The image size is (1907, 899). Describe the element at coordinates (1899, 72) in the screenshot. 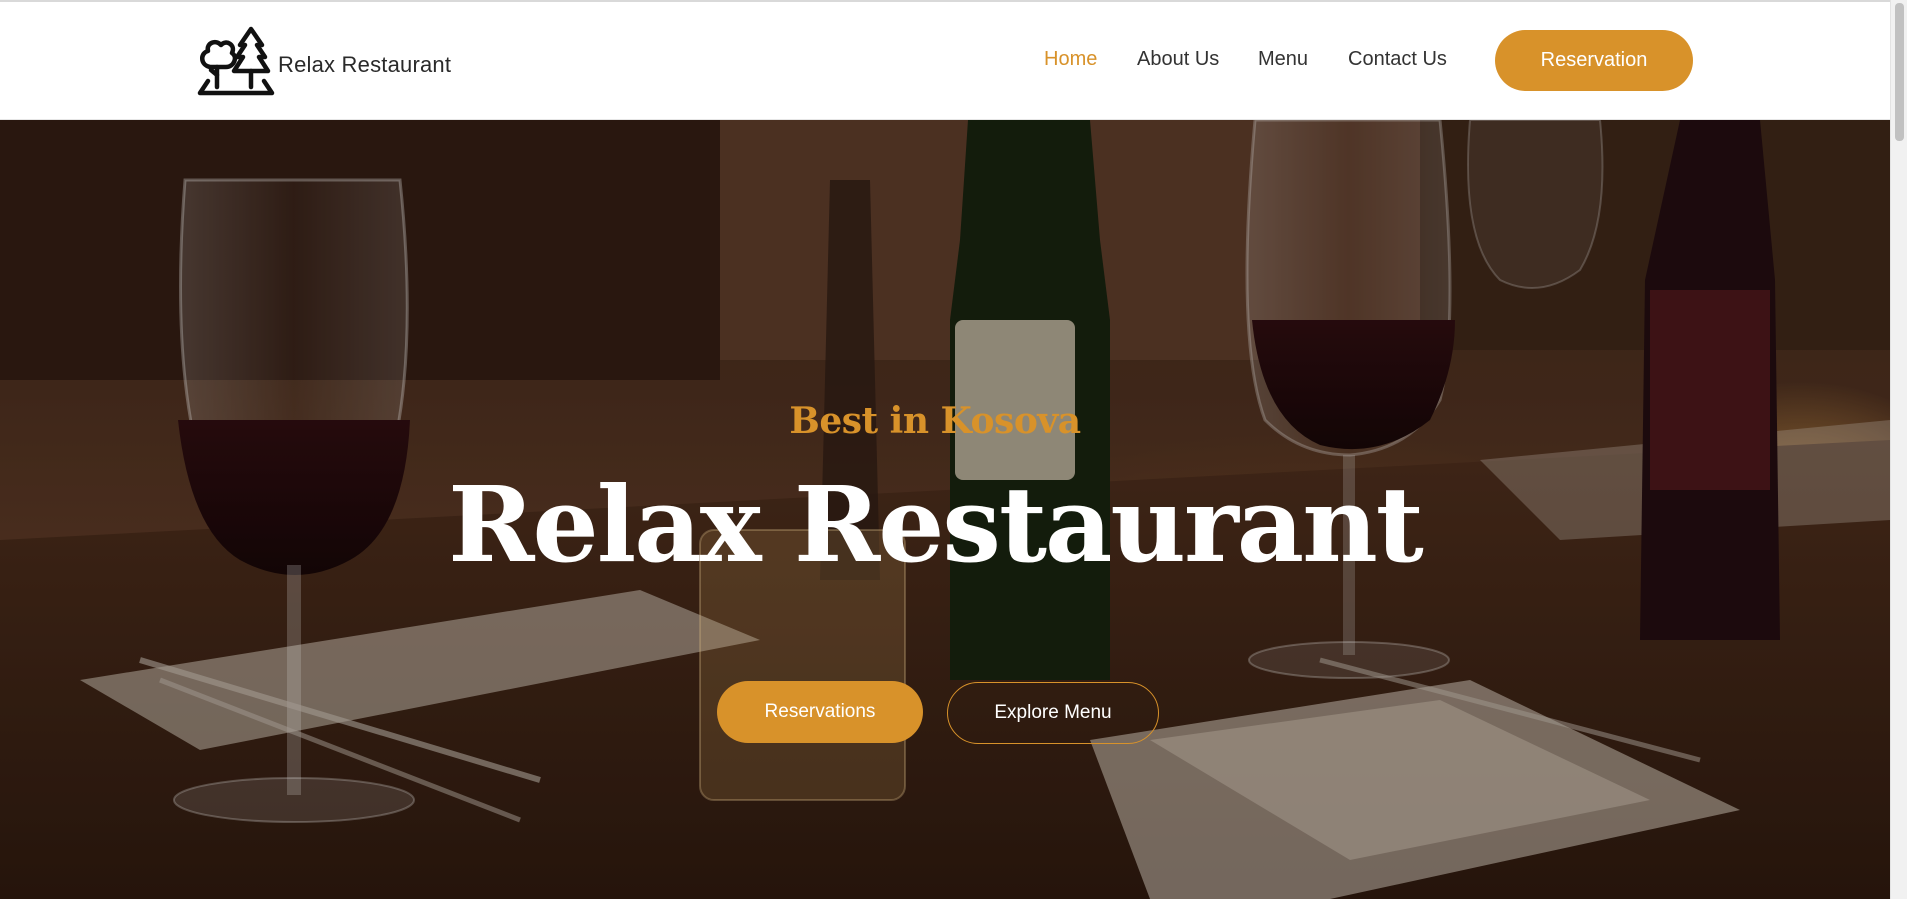

I see `scrollbar-thumb` at that location.